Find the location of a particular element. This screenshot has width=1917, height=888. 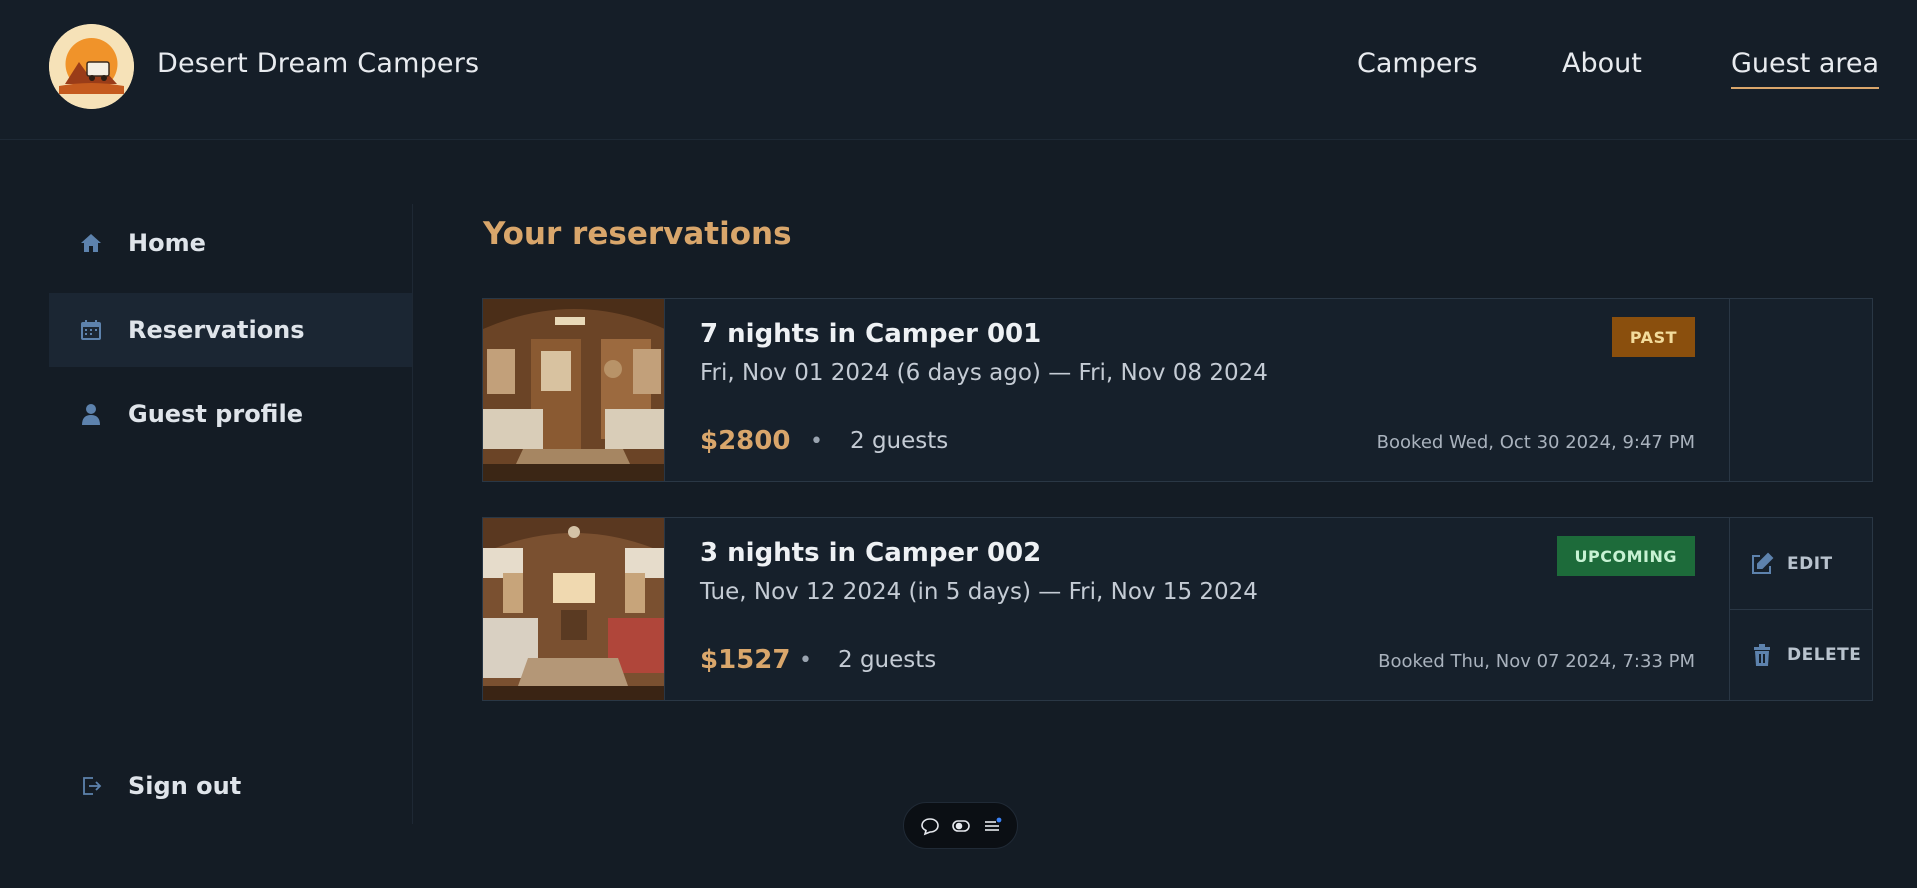

sidebar-item-home: Home is located at coordinates (230, 243).